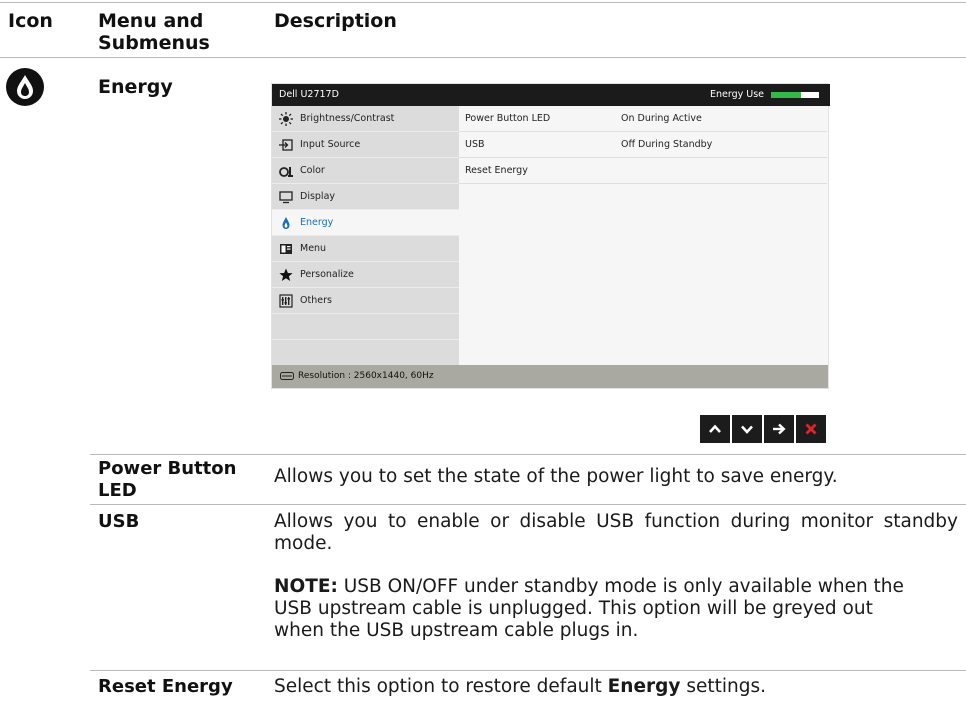 Image resolution: width=966 pixels, height=712 pixels. I want to click on cable-connector-icon, so click(287, 376).